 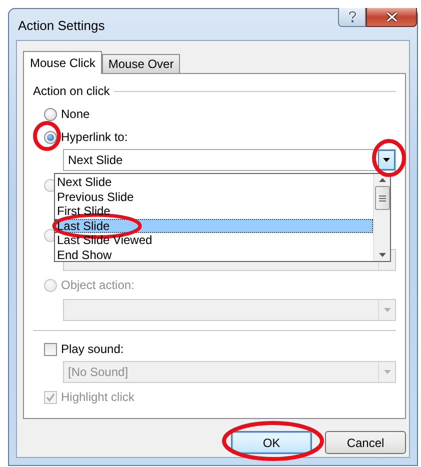 What do you see at coordinates (365, 442) in the screenshot?
I see `dialog-button: Cancel` at bounding box center [365, 442].